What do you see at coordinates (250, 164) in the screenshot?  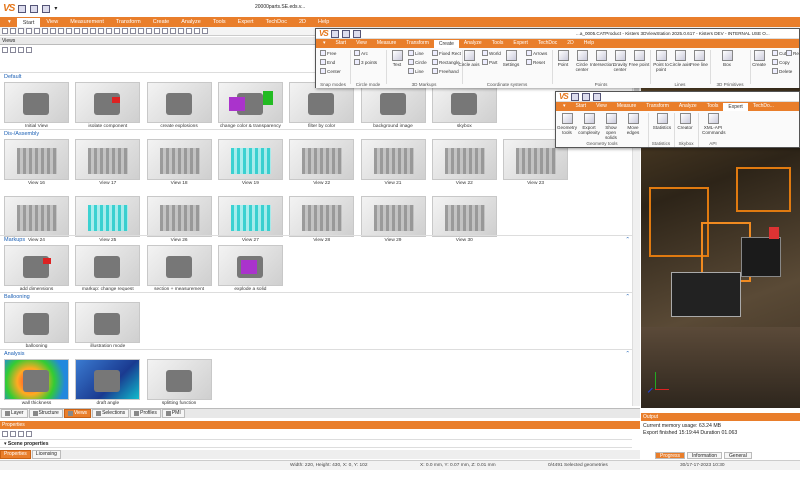 I see `view-thumbnail: View 19` at bounding box center [250, 164].